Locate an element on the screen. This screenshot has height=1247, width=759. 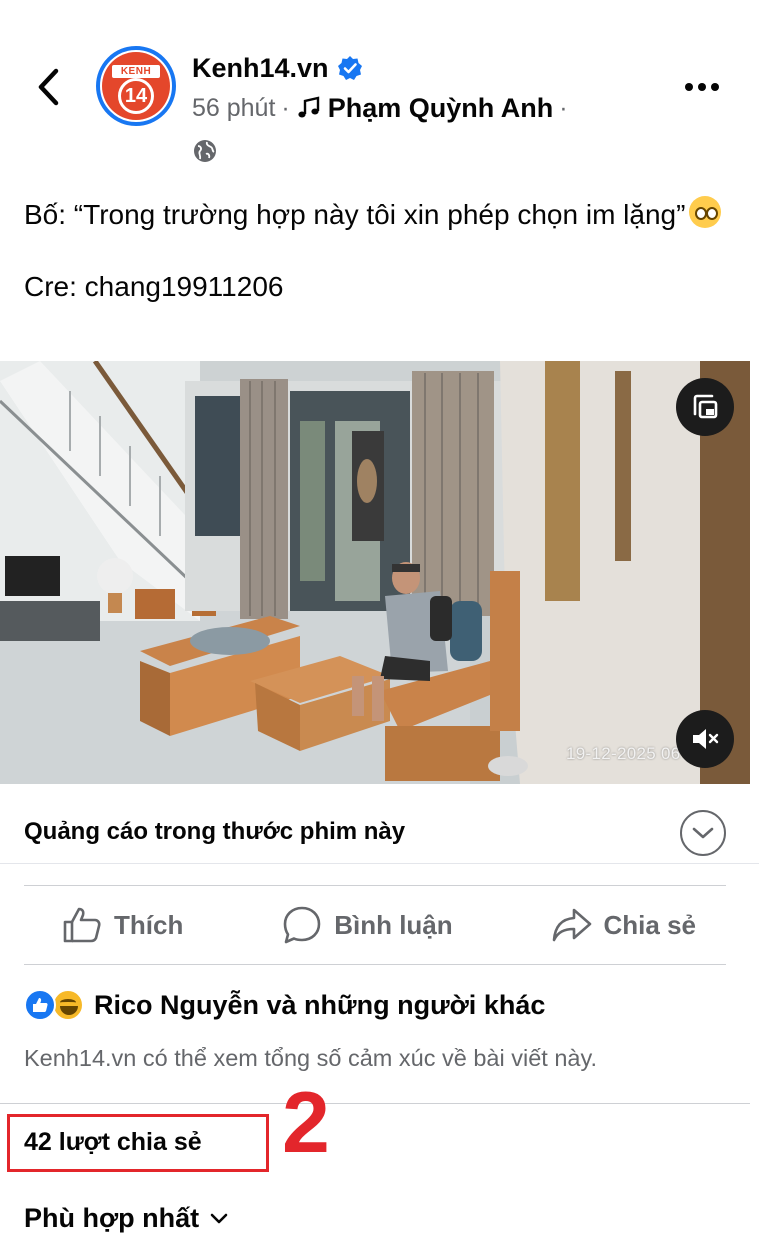
share-label: Chia sẻ is located at coordinates (650, 924).